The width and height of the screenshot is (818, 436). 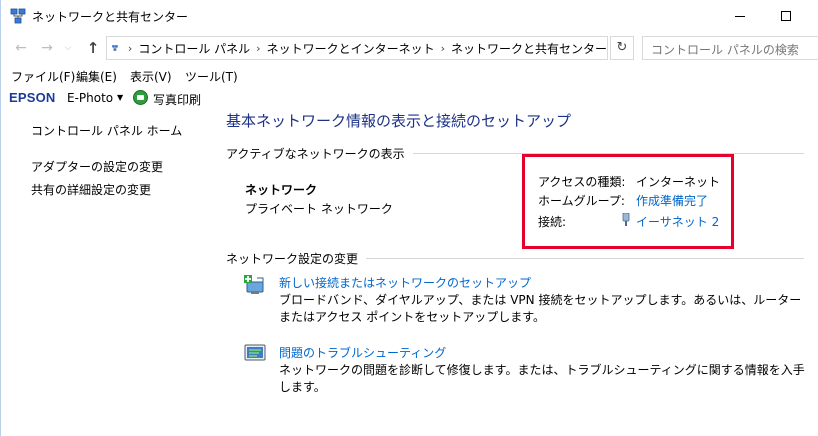 I want to click on maximize-icon, so click(x=786, y=16).